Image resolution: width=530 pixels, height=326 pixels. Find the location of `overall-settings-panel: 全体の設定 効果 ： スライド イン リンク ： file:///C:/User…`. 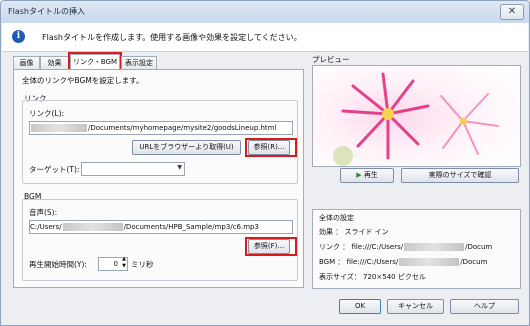

overall-settings-panel: 全体の設定 効果 ： スライド イン リンク ： file:///C:/User… is located at coordinates (416, 249).